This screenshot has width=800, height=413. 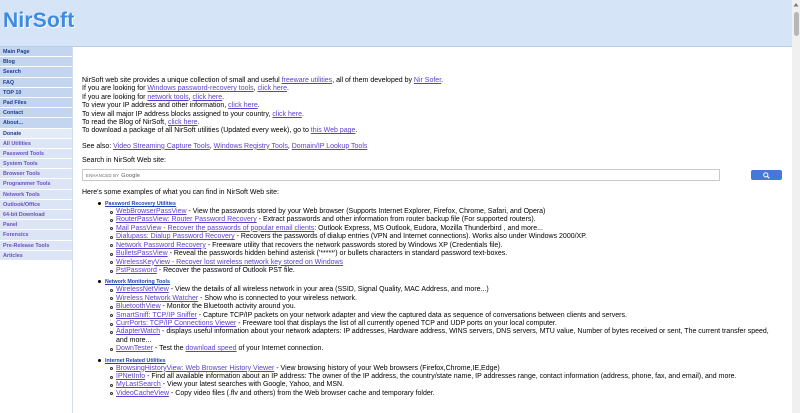 What do you see at coordinates (157, 298) in the screenshot?
I see `wireless-network-watcher-link: Wireless Network Watcher` at bounding box center [157, 298].